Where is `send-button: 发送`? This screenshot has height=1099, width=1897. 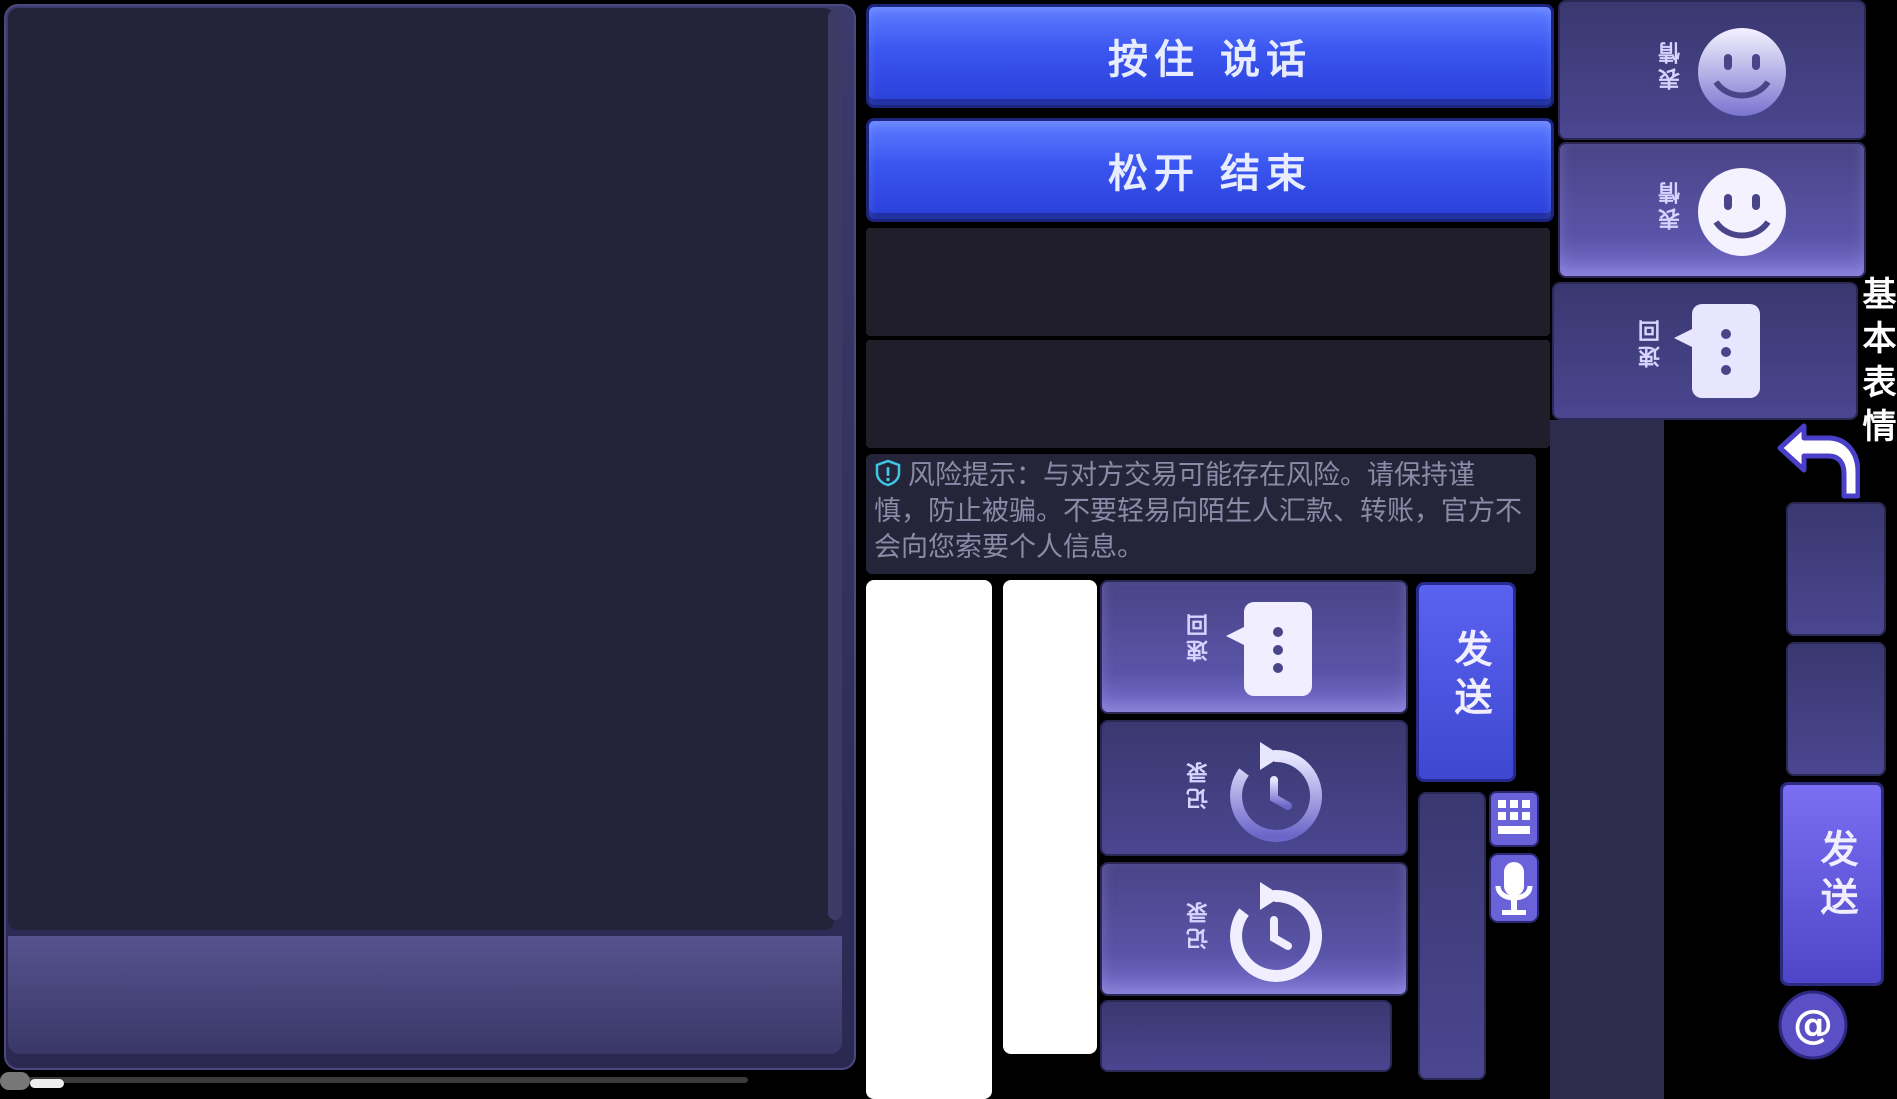 send-button: 发送 is located at coordinates (1466, 682).